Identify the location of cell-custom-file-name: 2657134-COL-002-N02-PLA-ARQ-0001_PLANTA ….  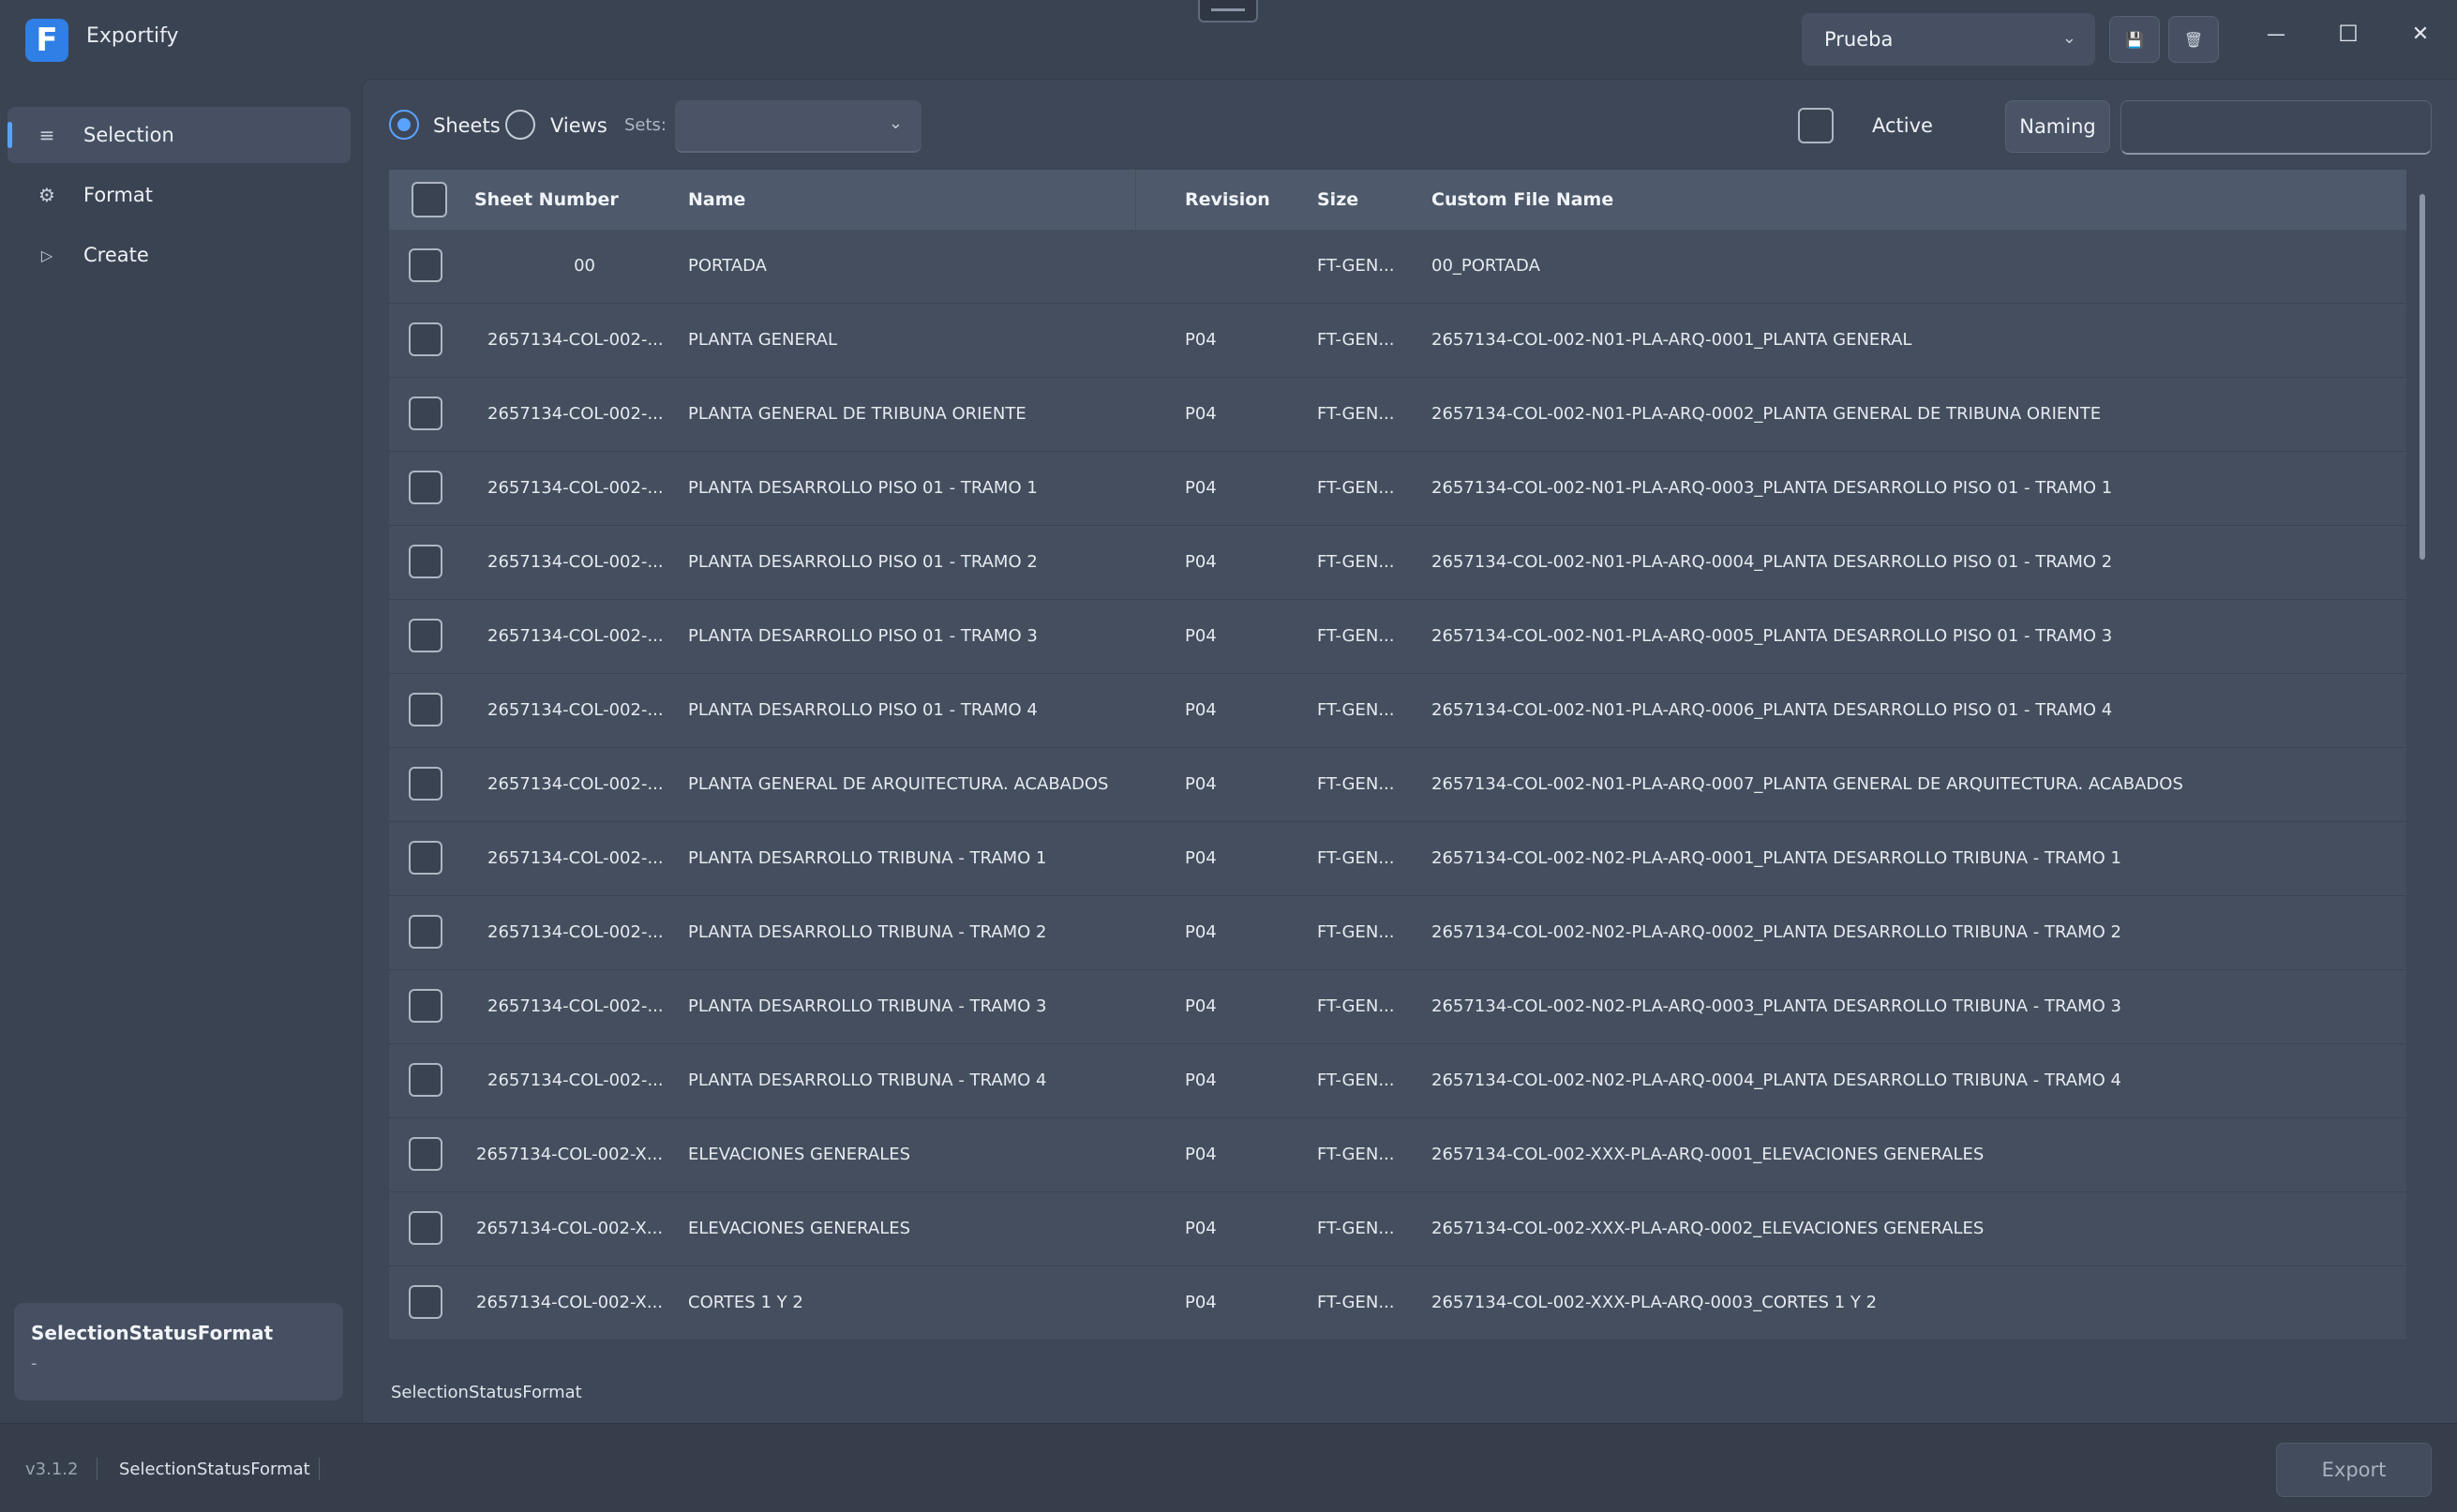
(1776, 858).